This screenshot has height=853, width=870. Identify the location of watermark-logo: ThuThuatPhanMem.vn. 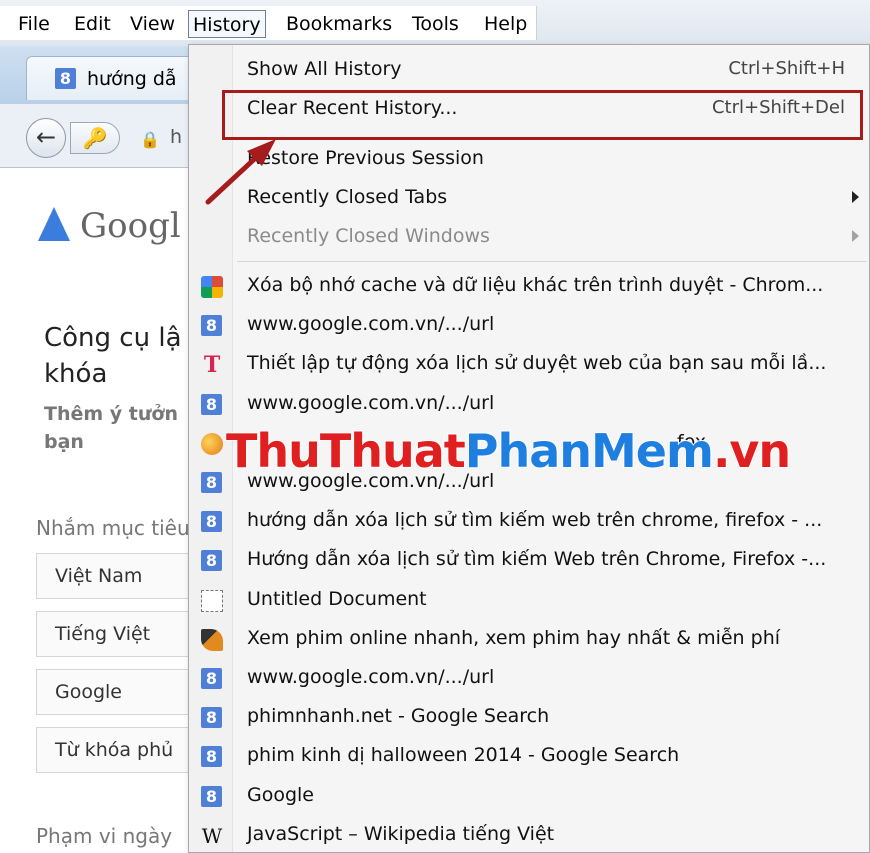
(508, 451).